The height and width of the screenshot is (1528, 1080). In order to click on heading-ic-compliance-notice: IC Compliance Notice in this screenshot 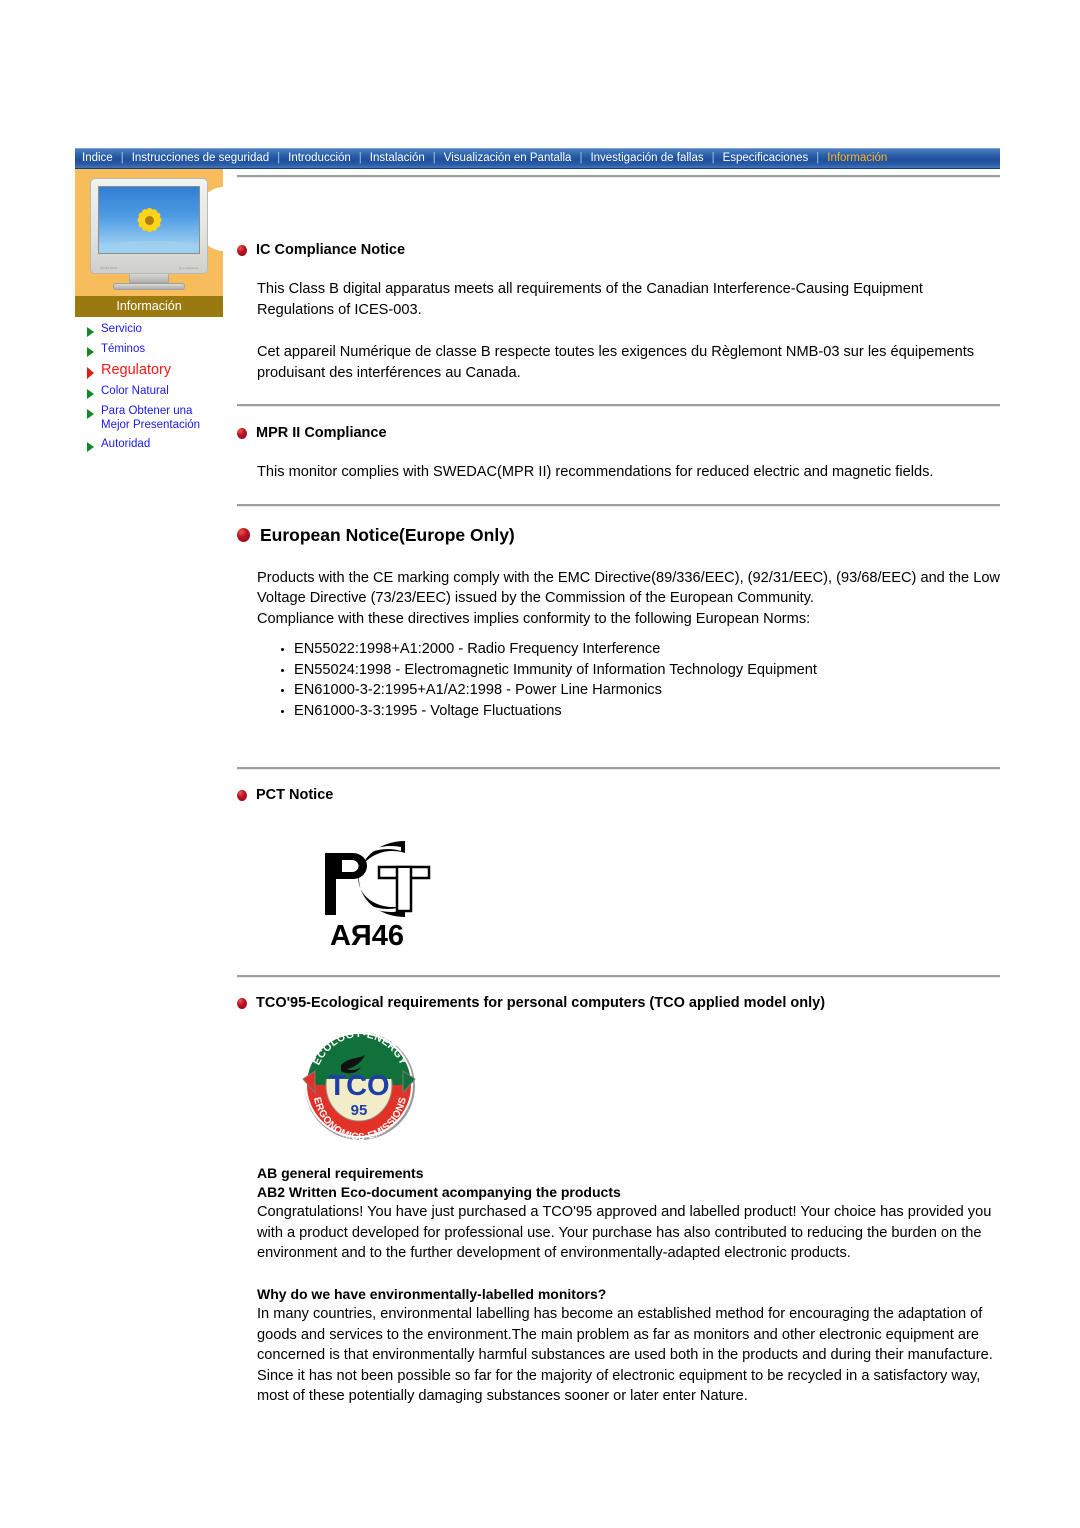, I will do `click(618, 250)`.